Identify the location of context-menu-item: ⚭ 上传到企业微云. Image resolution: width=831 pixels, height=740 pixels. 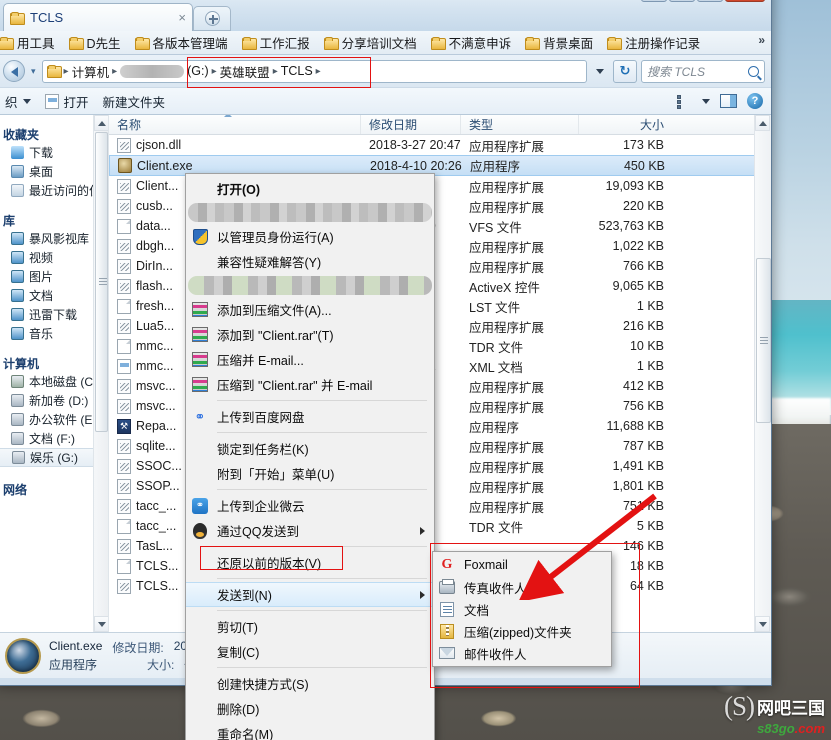
(310, 505).